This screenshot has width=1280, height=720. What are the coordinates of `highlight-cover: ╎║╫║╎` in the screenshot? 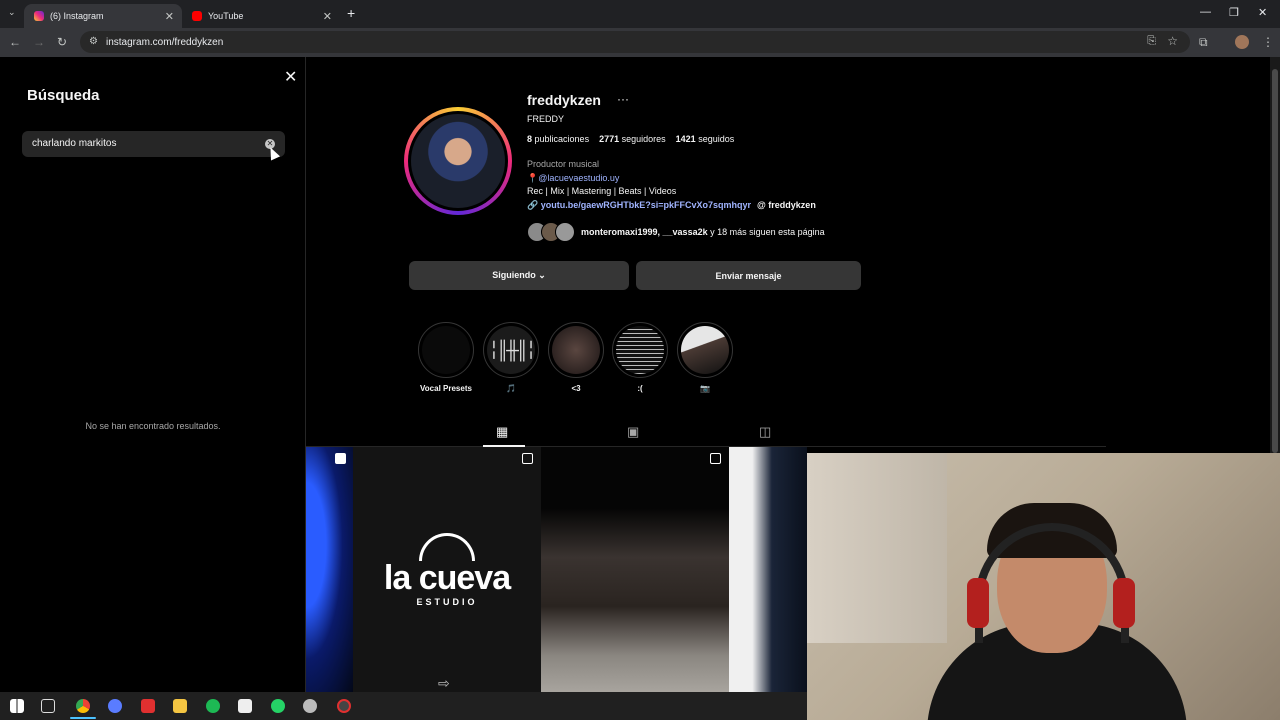 It's located at (511, 350).